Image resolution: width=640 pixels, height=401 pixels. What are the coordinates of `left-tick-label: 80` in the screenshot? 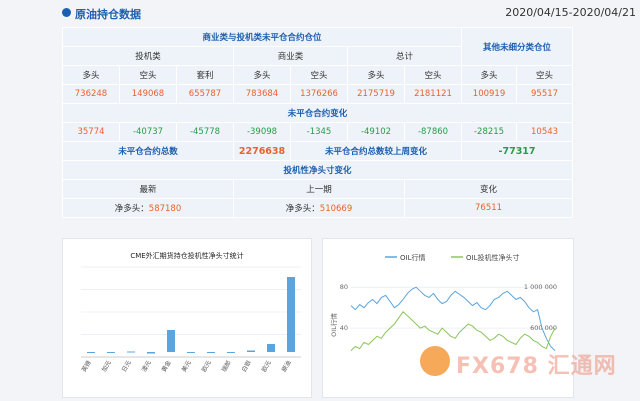 It's located at (344, 287).